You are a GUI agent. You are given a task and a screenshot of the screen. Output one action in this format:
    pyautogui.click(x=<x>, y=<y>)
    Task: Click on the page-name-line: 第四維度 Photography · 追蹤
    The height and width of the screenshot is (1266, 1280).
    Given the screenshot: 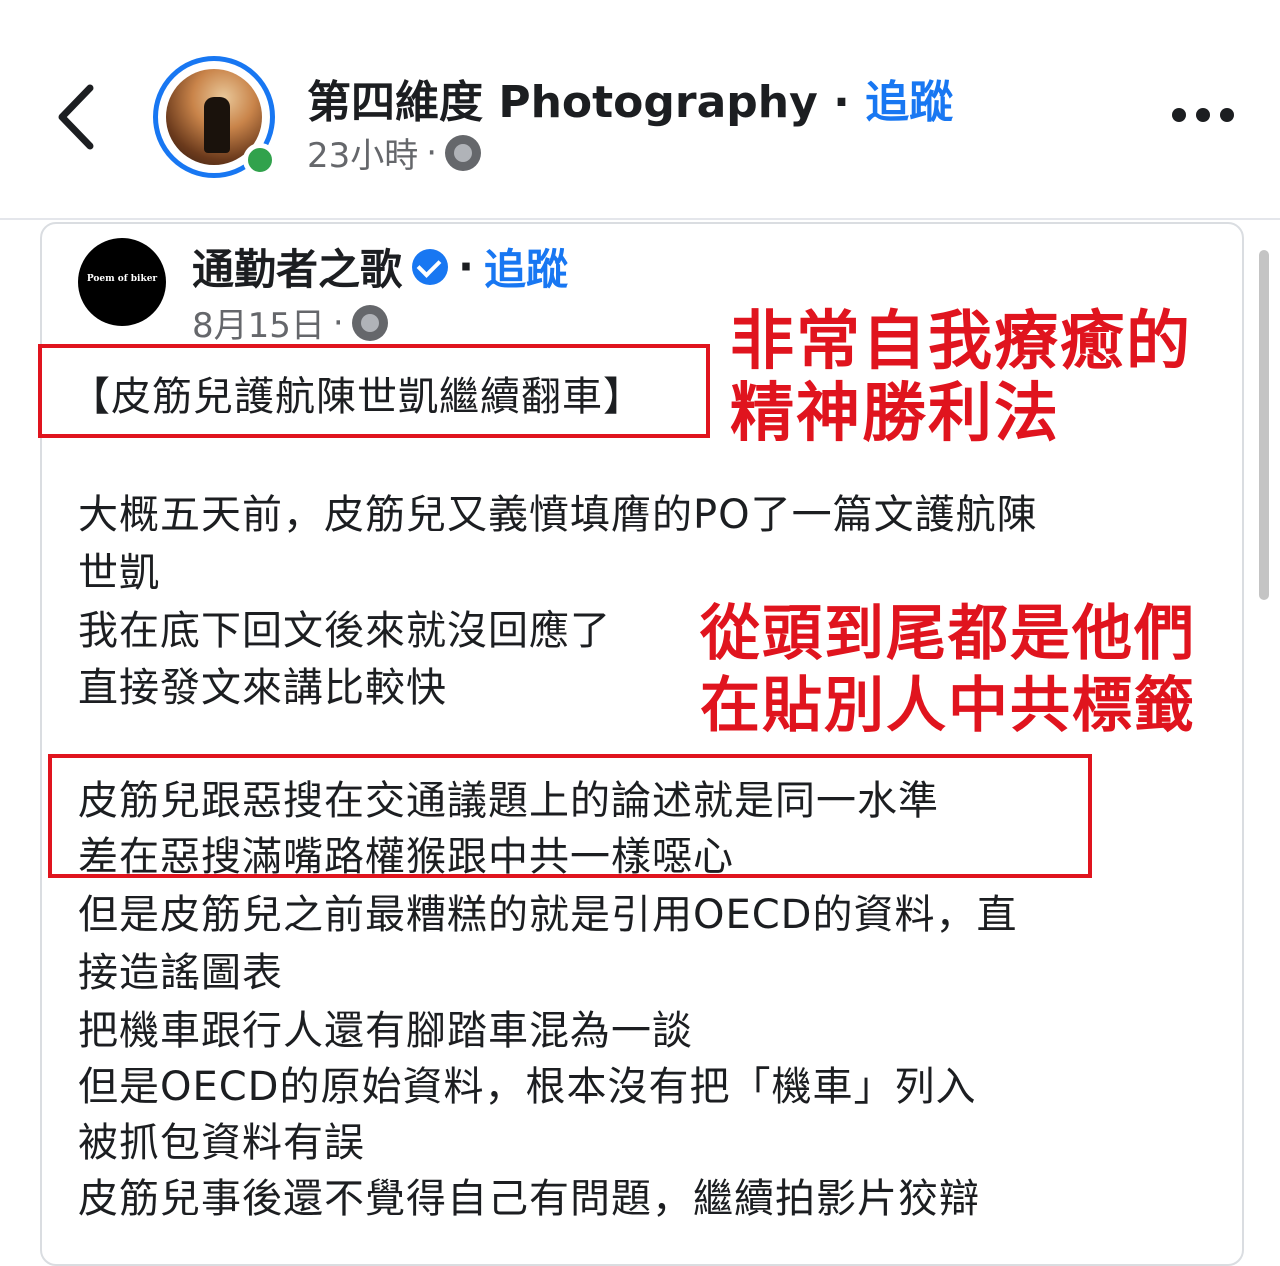 What is the action you would take?
    pyautogui.click(x=630, y=98)
    